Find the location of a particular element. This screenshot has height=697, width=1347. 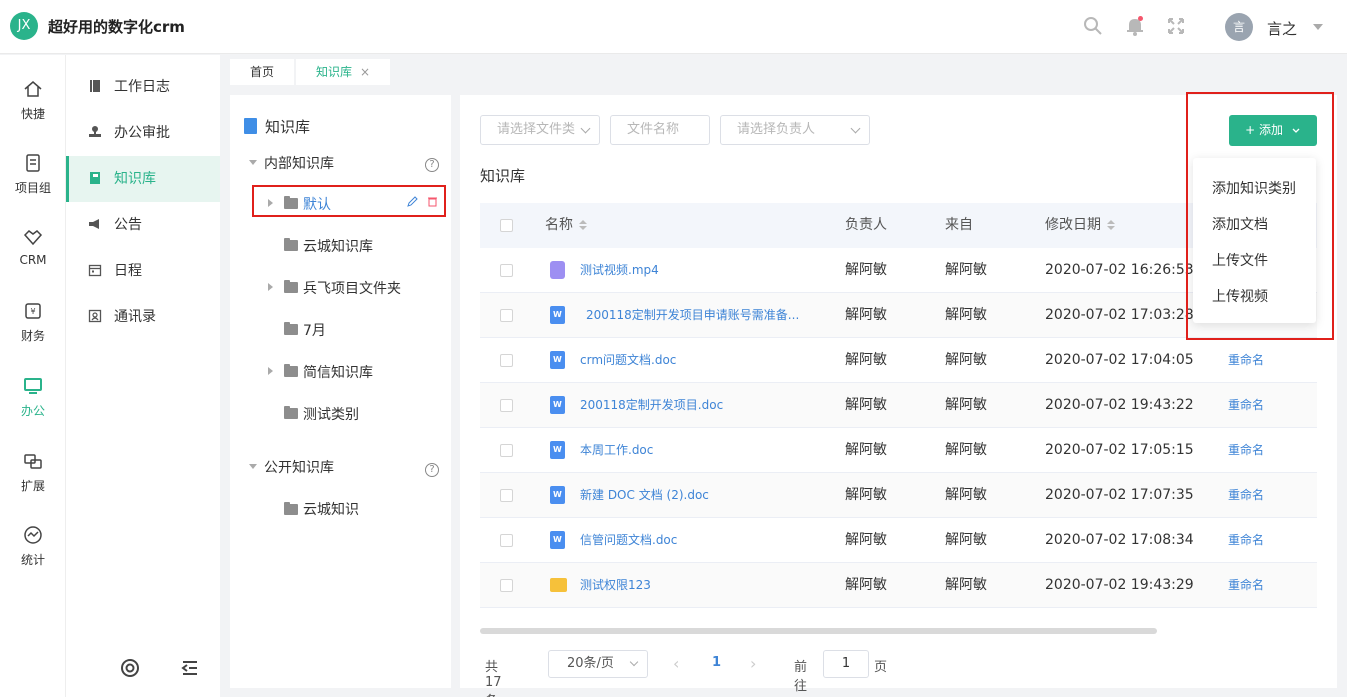

collapse-menu-icon is located at coordinates (190, 668).